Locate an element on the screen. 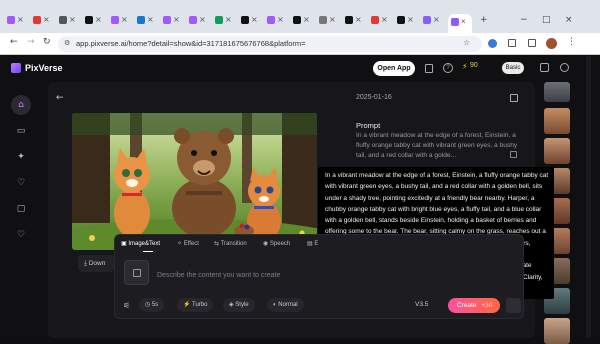 Image resolution: width=600 pixels, height=344 pixels. sidebar-heart-shield-icon: ♡ is located at coordinates (21, 183).